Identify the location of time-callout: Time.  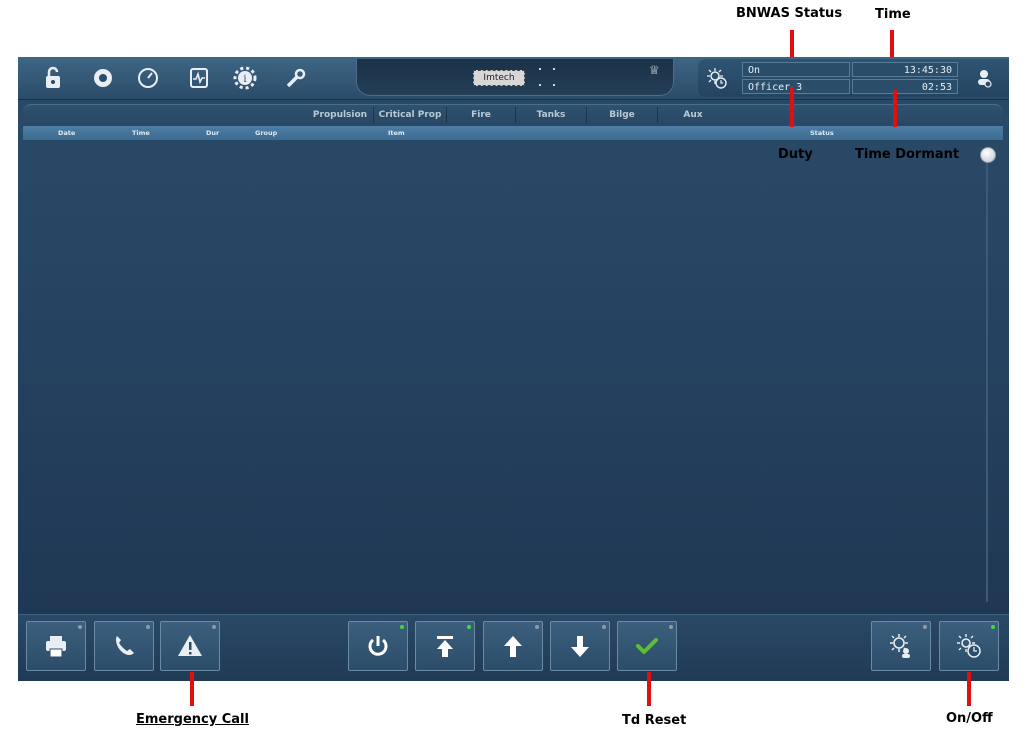
(893, 14).